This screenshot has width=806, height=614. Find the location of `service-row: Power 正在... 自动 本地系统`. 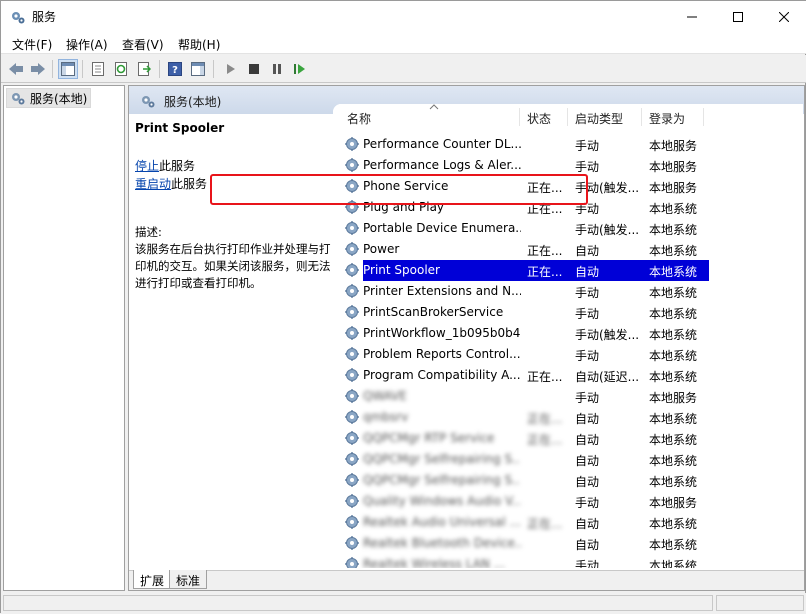

service-row: Power 正在... 自动 本地系统 is located at coordinates (533, 249).